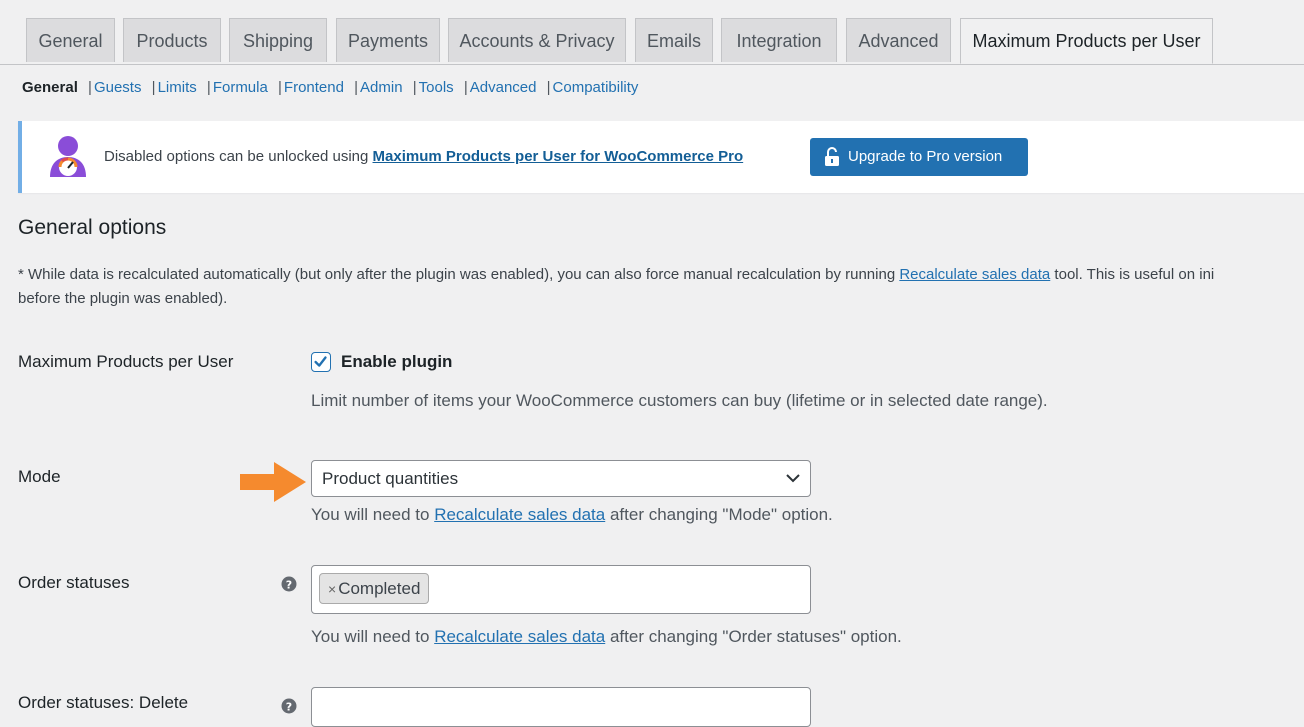 This screenshot has height=727, width=1304. What do you see at coordinates (925, 156) in the screenshot?
I see `upgrade-button-label: Upgrade to Pro version` at bounding box center [925, 156].